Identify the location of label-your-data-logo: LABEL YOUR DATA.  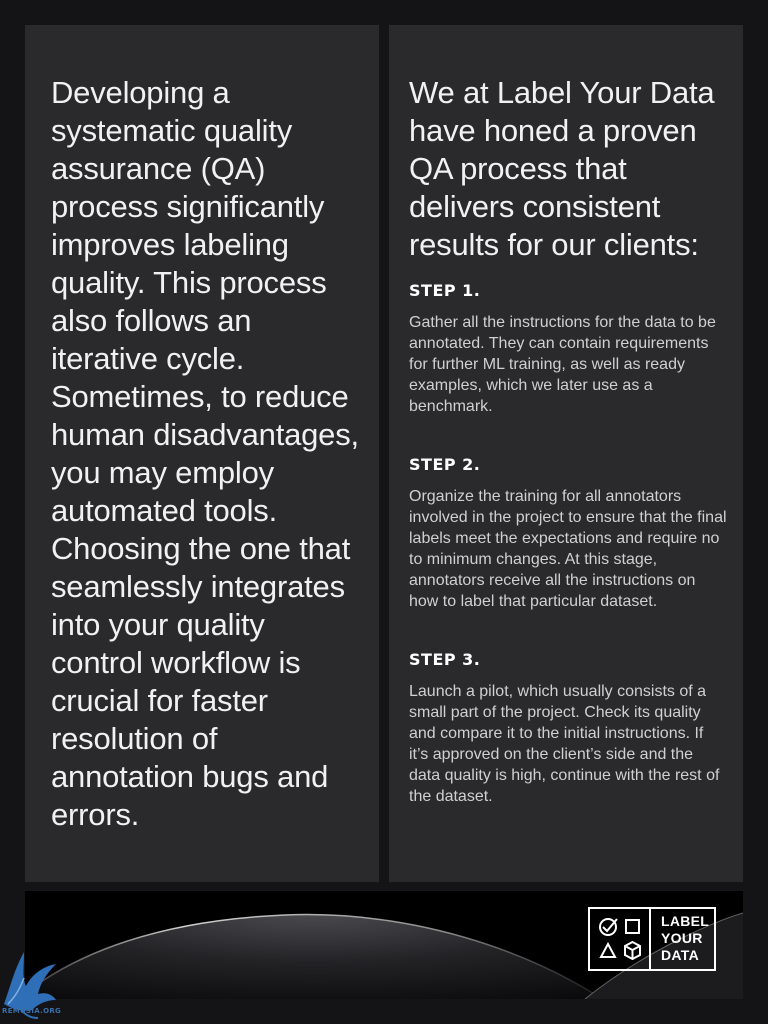
(652, 939).